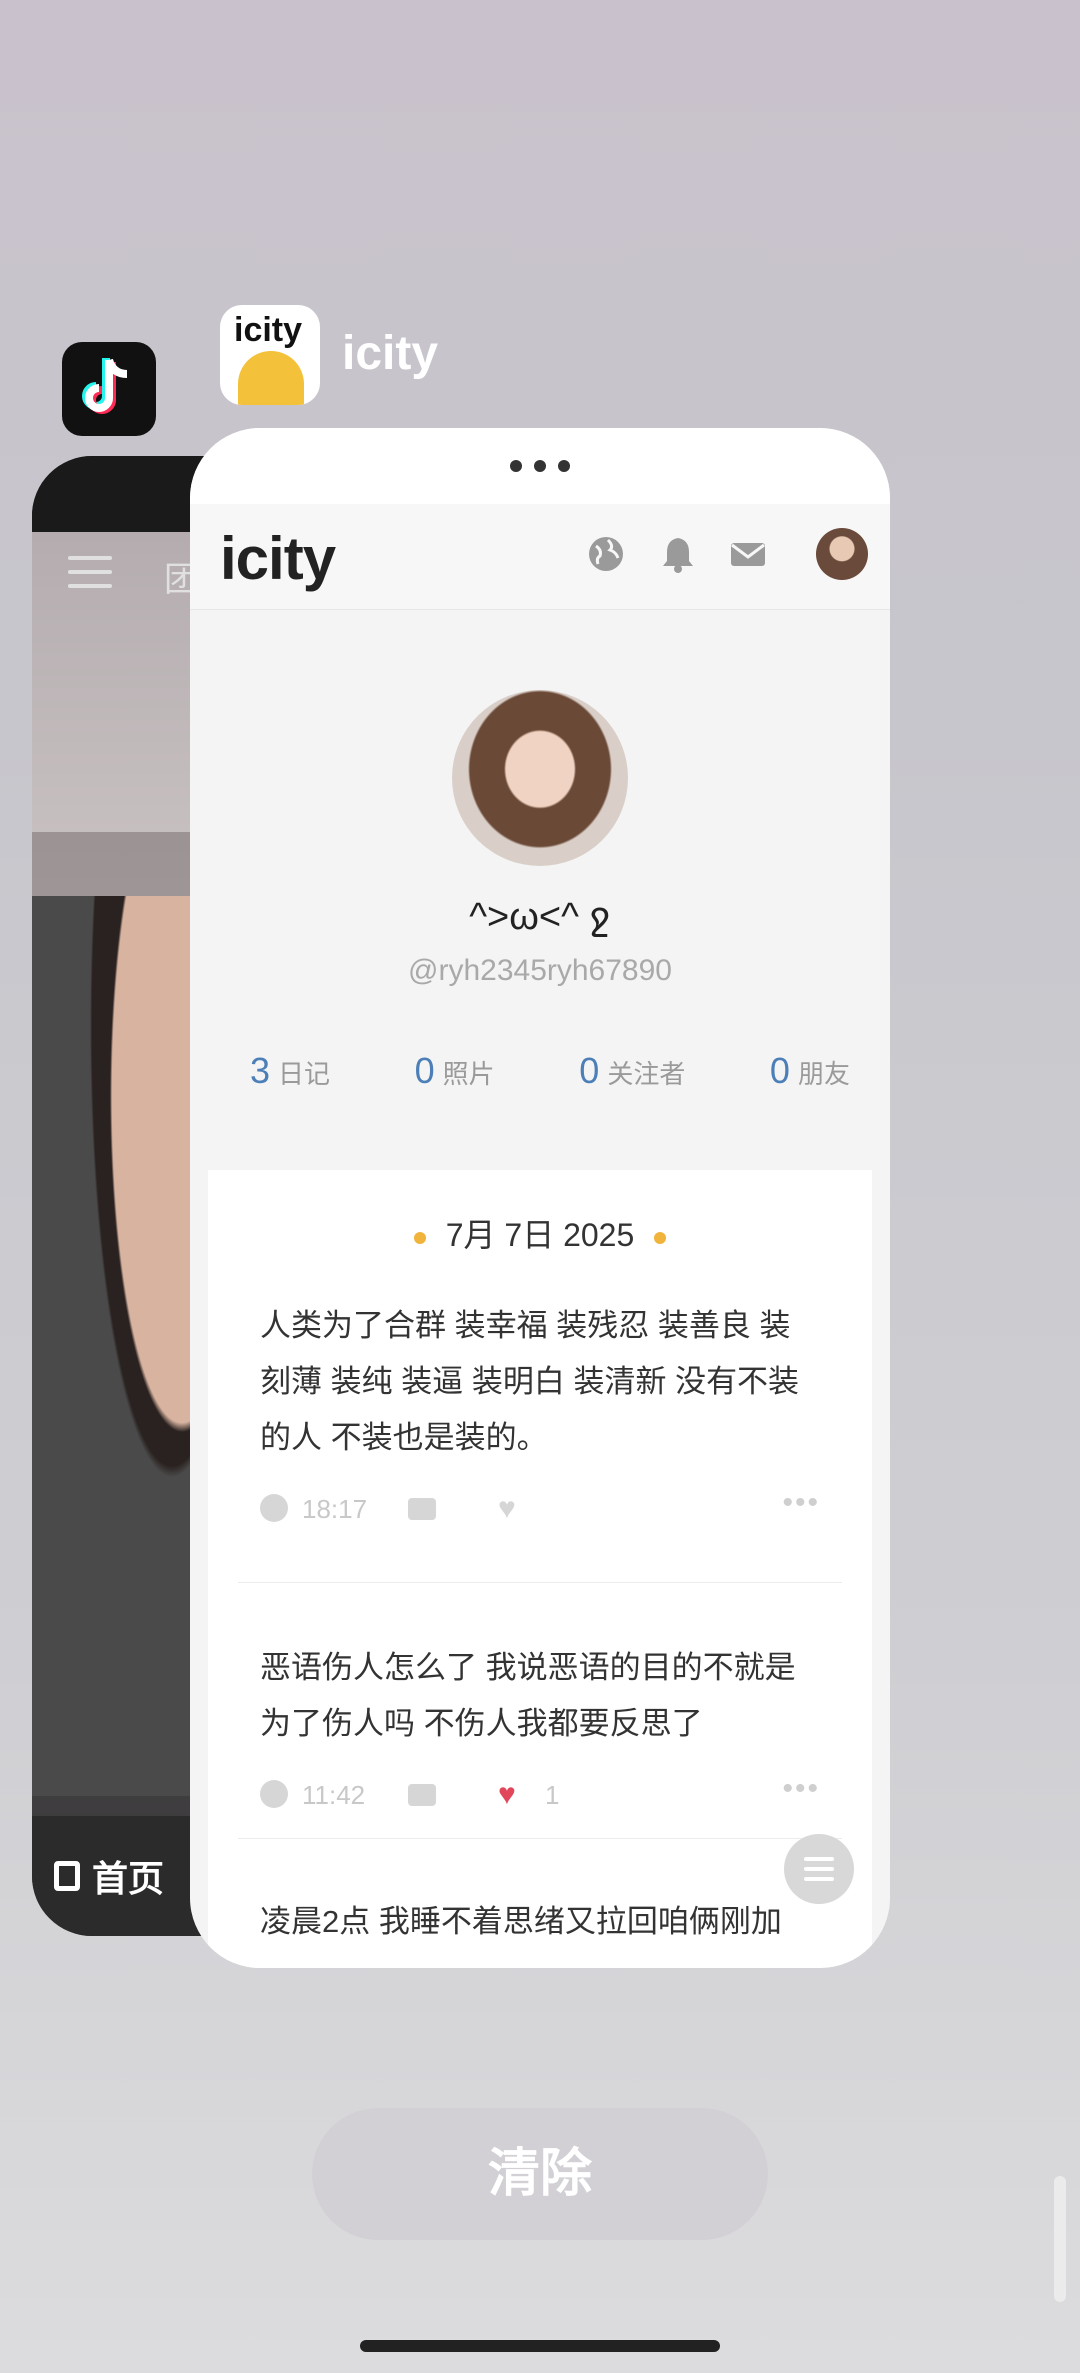 The width and height of the screenshot is (1080, 2373). I want to click on stat-friends: 0 朋友, so click(810, 1071).